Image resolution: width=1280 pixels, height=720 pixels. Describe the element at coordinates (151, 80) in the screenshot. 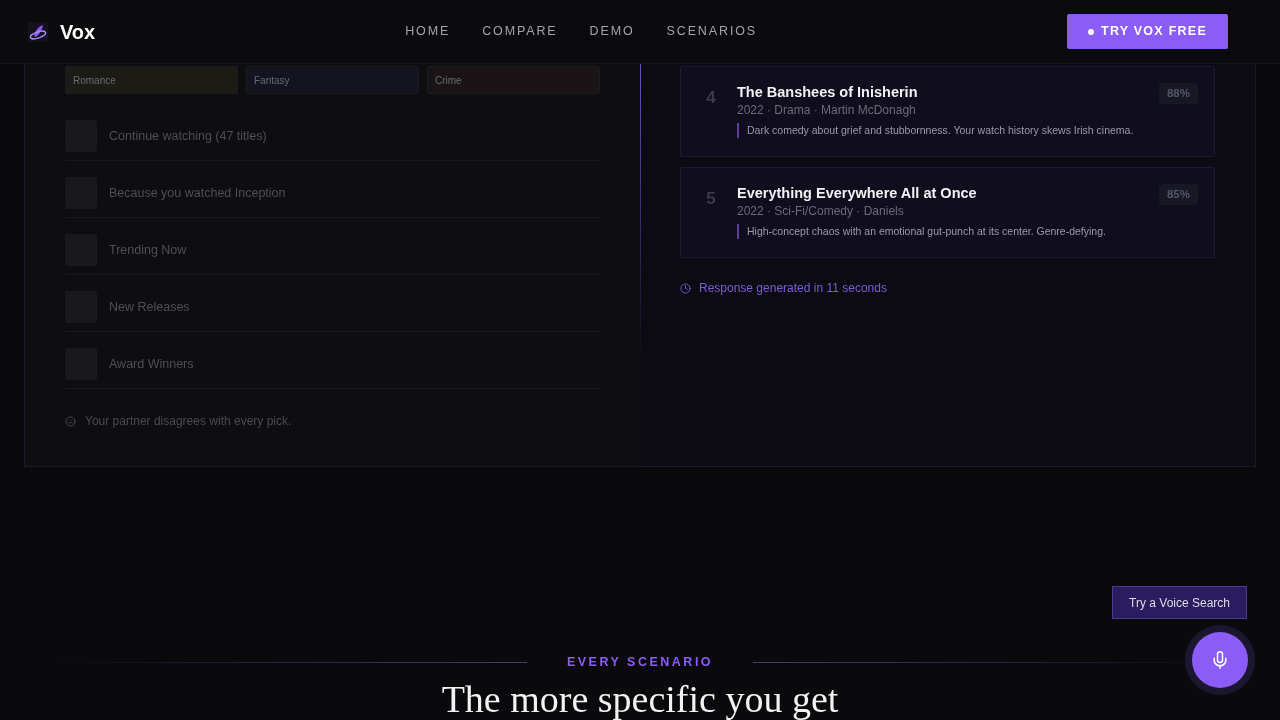

I see `genre-tile: Romance` at that location.